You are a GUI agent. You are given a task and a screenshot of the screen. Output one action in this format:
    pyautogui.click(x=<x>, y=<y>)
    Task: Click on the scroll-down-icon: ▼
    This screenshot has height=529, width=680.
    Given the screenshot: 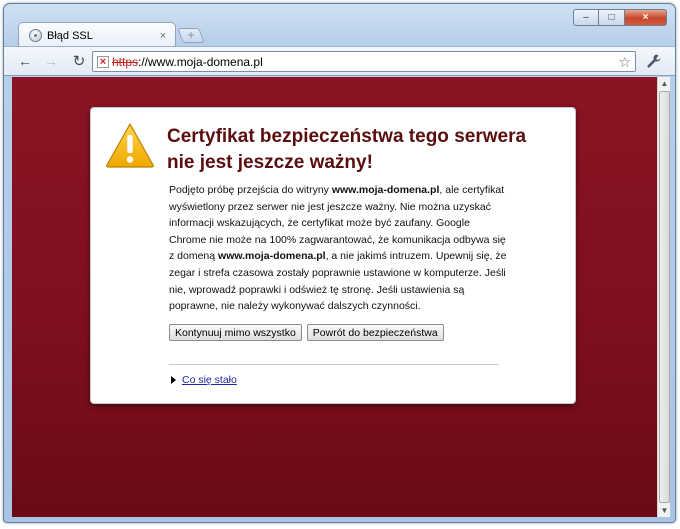 What is the action you would take?
    pyautogui.click(x=664, y=510)
    